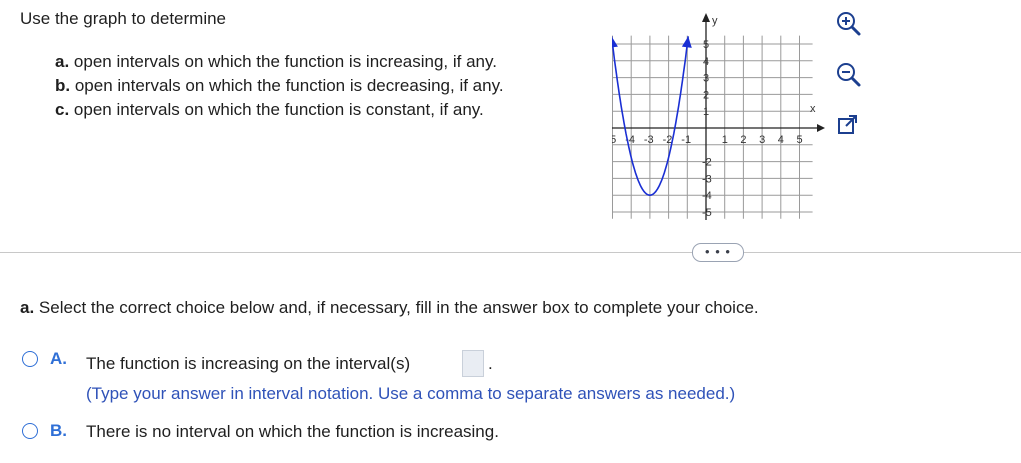 The width and height of the screenshot is (1021, 463). What do you see at coordinates (706, 95) in the screenshot?
I see `y-tick-label: 2` at bounding box center [706, 95].